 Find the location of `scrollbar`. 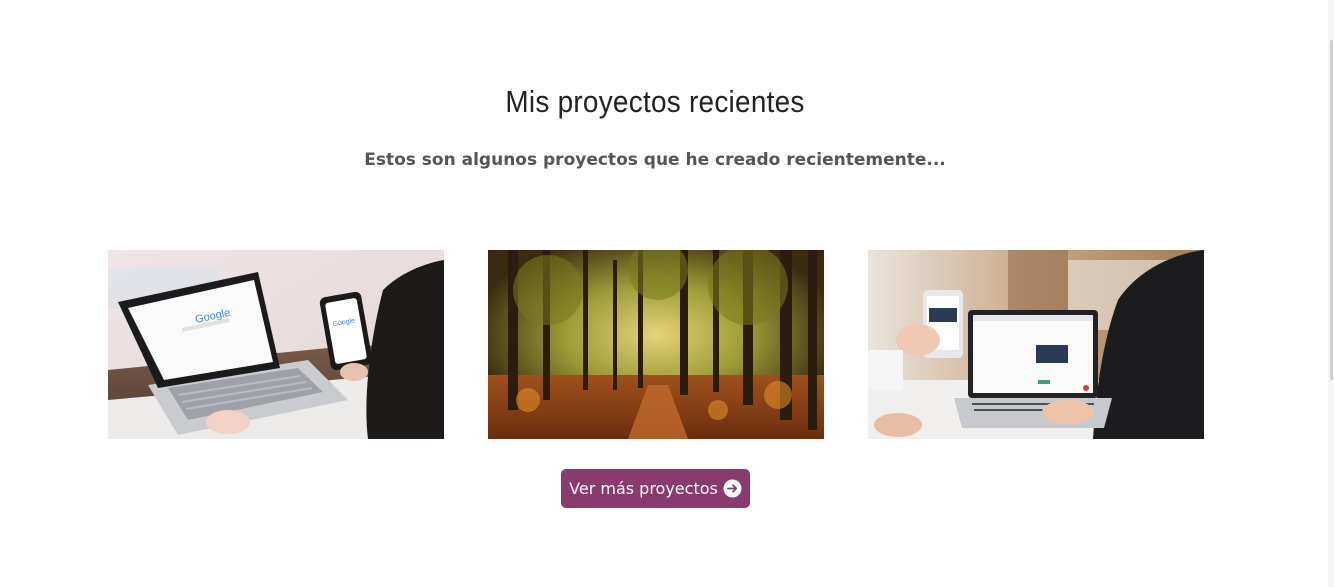

scrollbar is located at coordinates (1331, 293).